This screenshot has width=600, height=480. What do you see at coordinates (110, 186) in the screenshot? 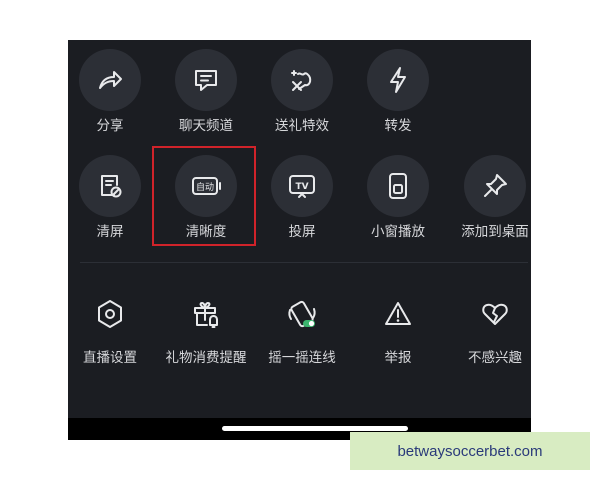
I see `clear-screen-icon` at bounding box center [110, 186].